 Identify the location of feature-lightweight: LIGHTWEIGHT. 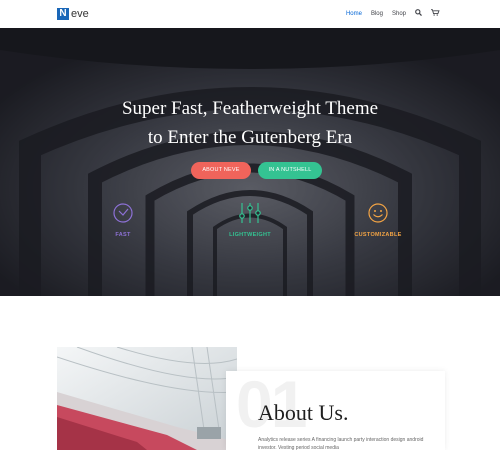
(250, 220).